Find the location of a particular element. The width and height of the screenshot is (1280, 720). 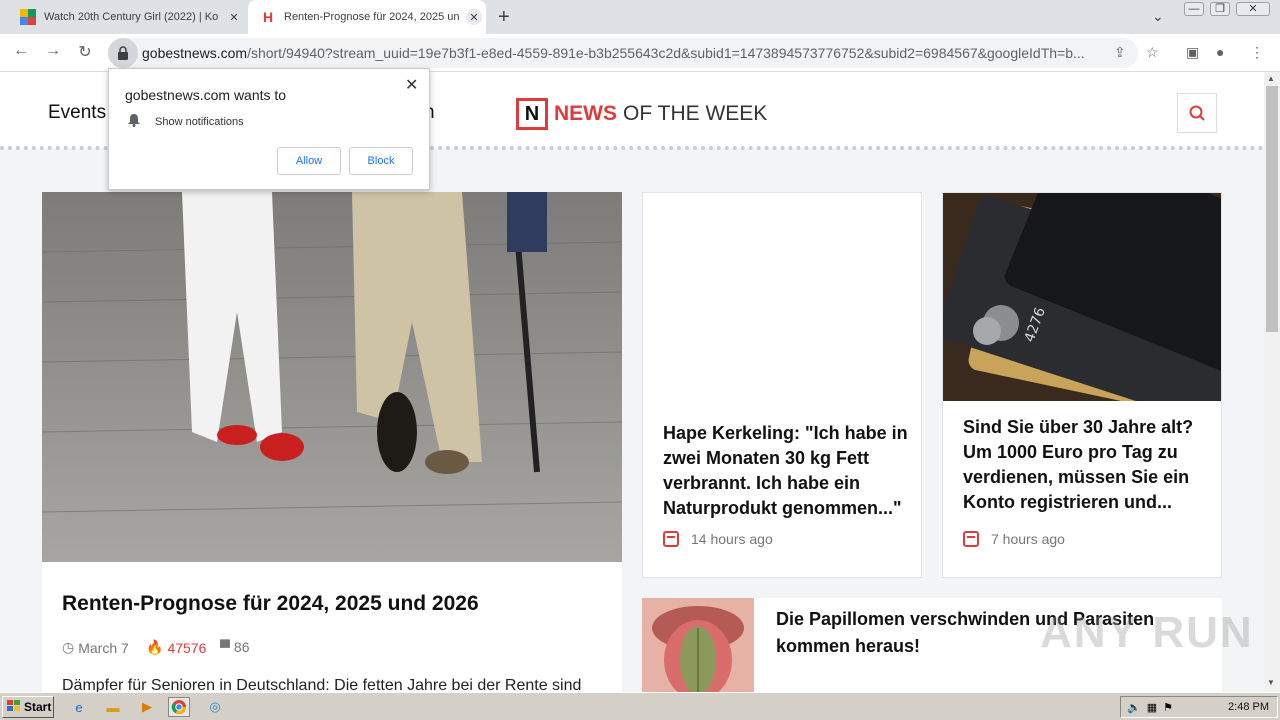

new-tab-button: + is located at coordinates (504, 17).